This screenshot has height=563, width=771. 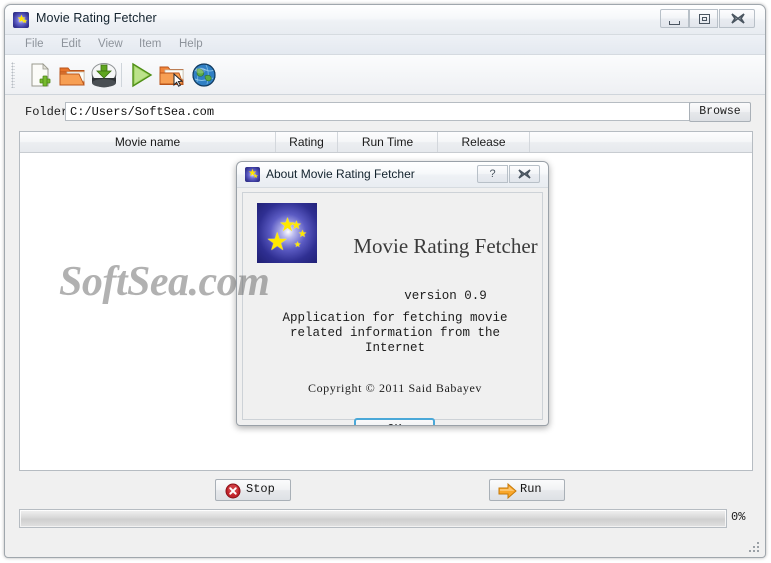 I want to click on close-button, so click(x=737, y=18).